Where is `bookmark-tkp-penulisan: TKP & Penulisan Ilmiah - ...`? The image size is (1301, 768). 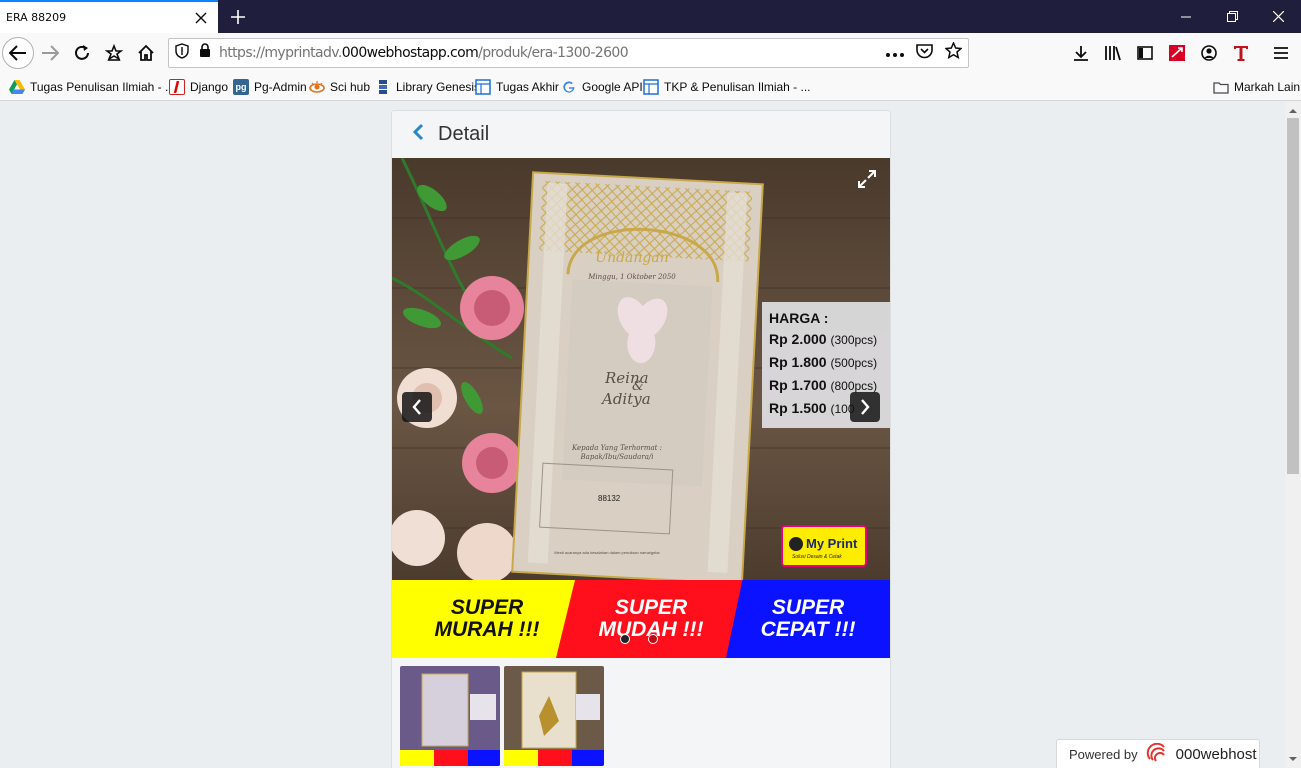 bookmark-tkp-penulisan: TKP & Penulisan Ilmiah - ... is located at coordinates (727, 87).